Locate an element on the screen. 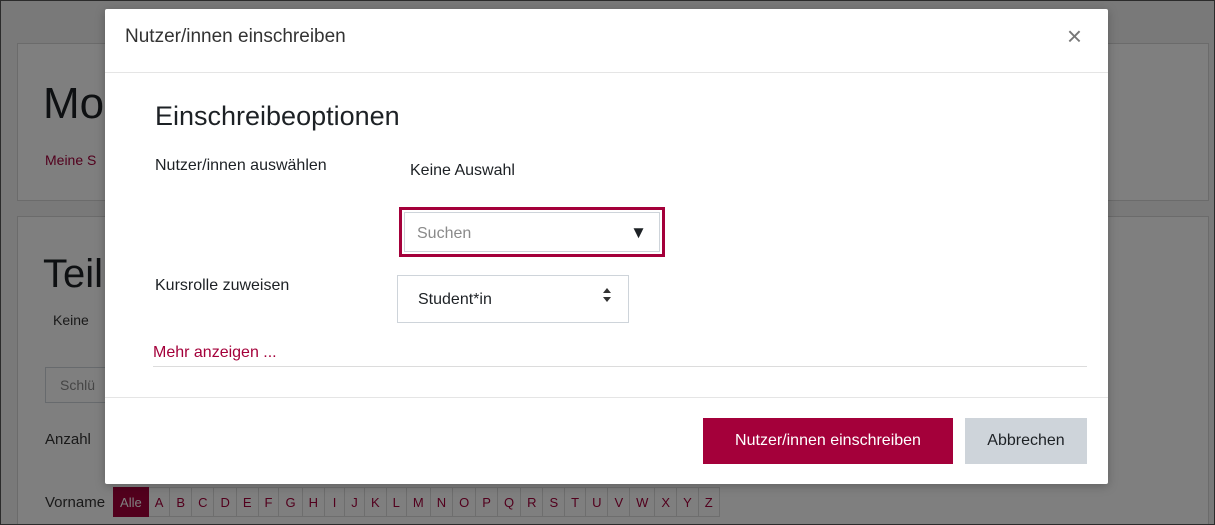 The width and height of the screenshot is (1215, 525). close-icon: × is located at coordinates (1074, 36).